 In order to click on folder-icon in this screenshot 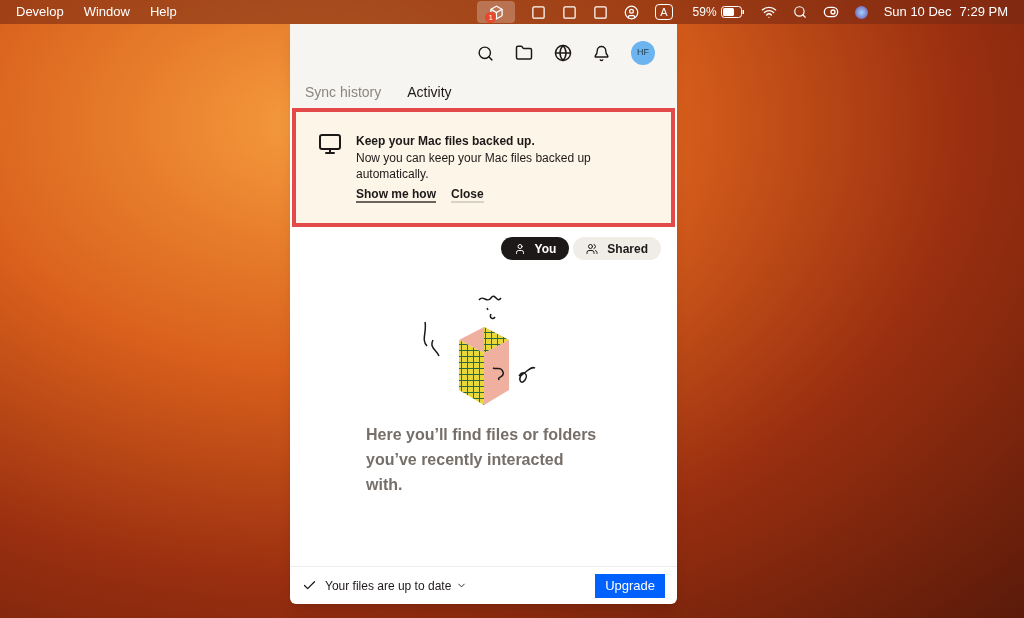, I will do `click(524, 53)`.